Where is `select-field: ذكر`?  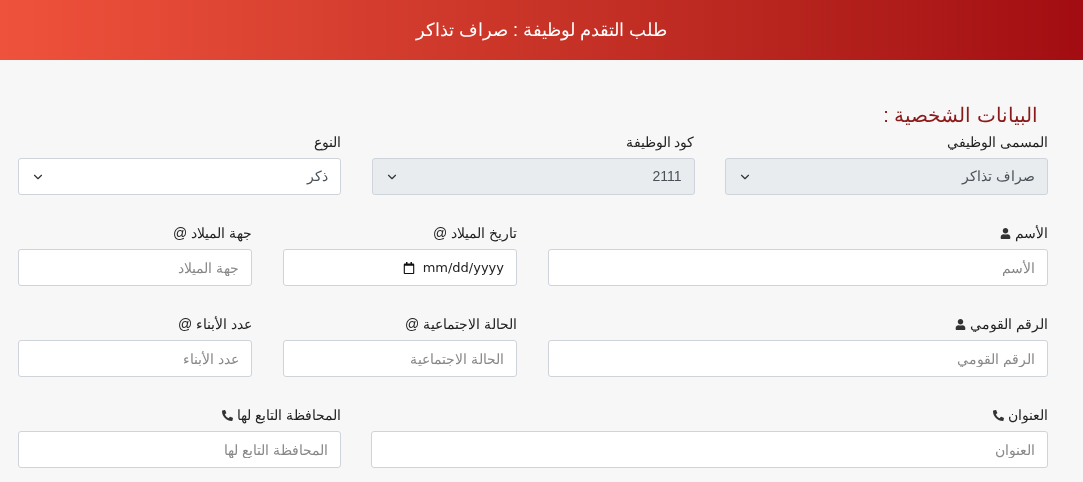
select-field: ذكر is located at coordinates (179, 176).